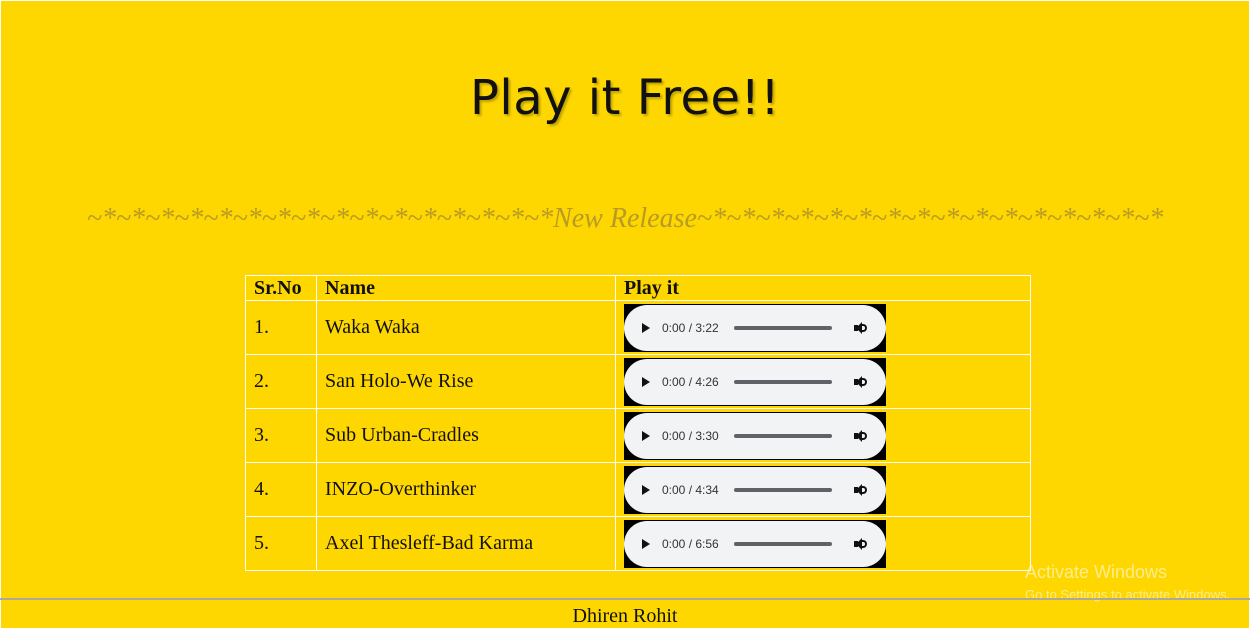  Describe the element at coordinates (690, 489) in the screenshot. I see `time-display: 0:00 / 4:34` at that location.